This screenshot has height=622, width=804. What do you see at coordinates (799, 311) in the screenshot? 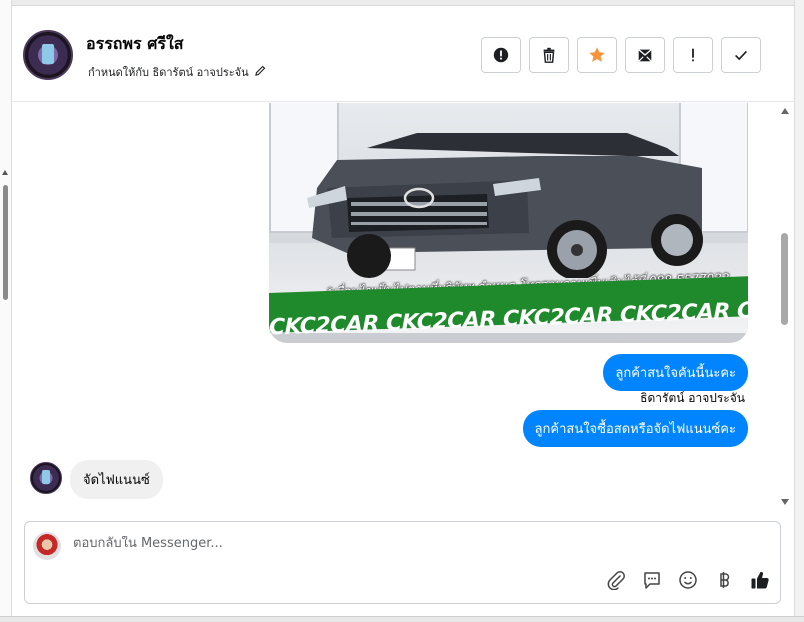
I see `window-right-edge` at bounding box center [799, 311].